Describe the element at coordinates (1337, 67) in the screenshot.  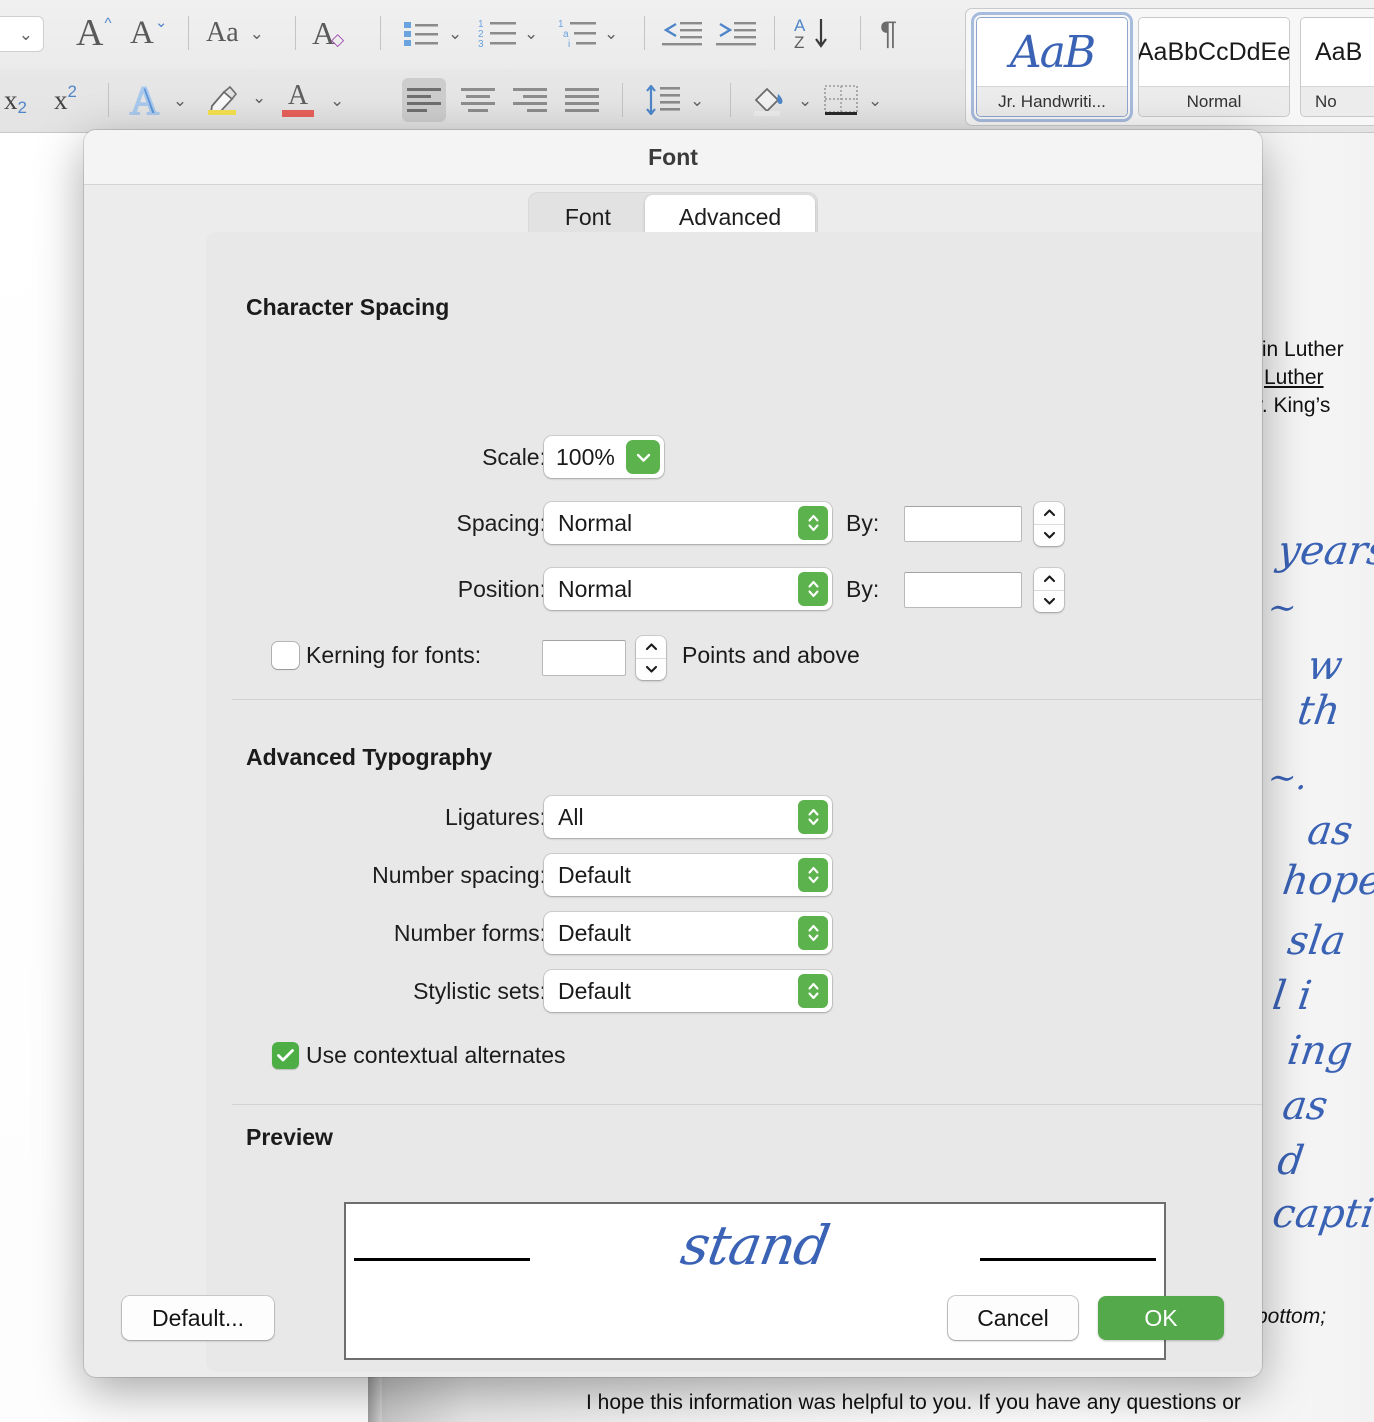
I see `style-card-no: AaB No` at that location.